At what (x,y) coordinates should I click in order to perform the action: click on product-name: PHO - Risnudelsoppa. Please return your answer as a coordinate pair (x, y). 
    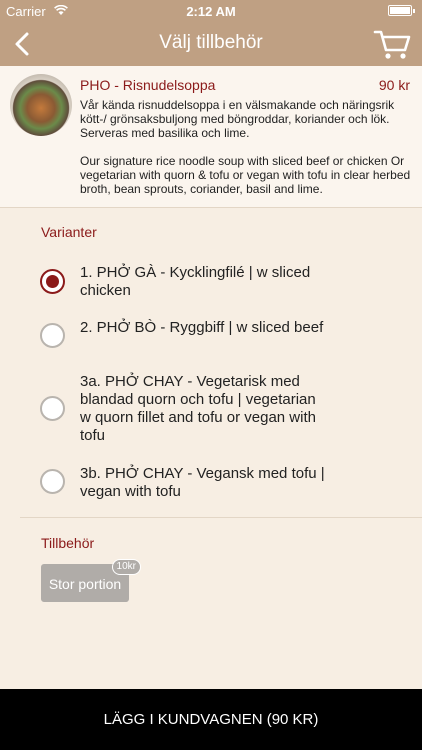
    Looking at the image, I should click on (148, 85).